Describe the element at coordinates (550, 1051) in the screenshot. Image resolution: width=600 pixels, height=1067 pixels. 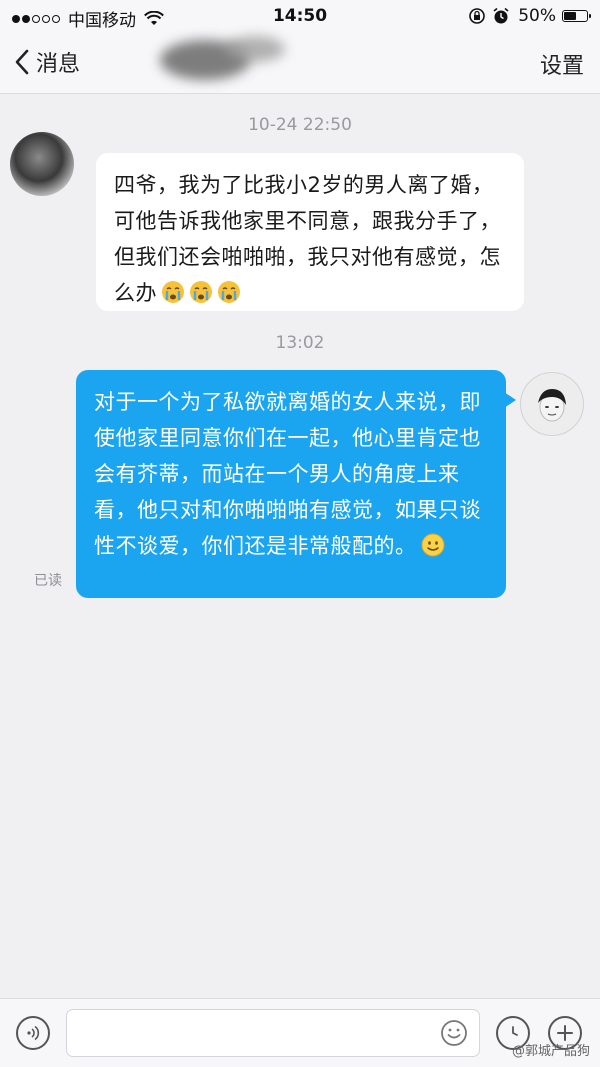
I see `watermark: @郭城产品狗` at that location.